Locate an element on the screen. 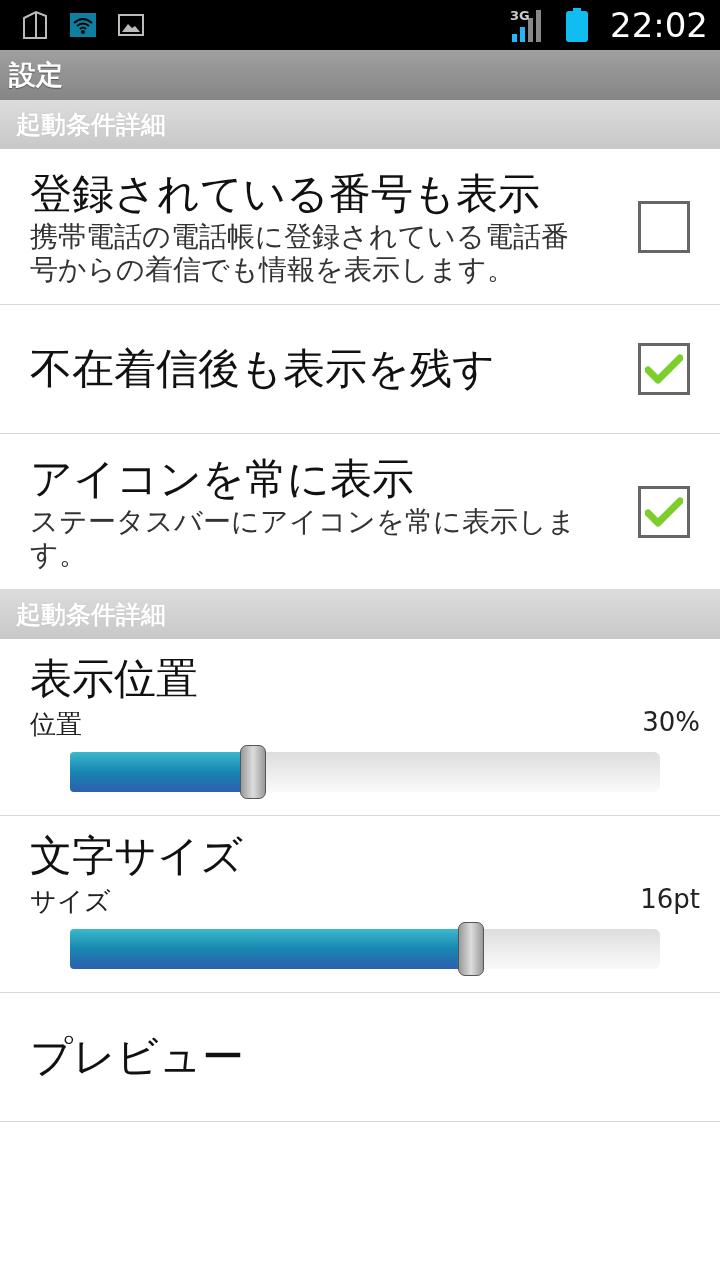 The width and height of the screenshot is (720, 1280). clock: 22:02 is located at coordinates (659, 25).